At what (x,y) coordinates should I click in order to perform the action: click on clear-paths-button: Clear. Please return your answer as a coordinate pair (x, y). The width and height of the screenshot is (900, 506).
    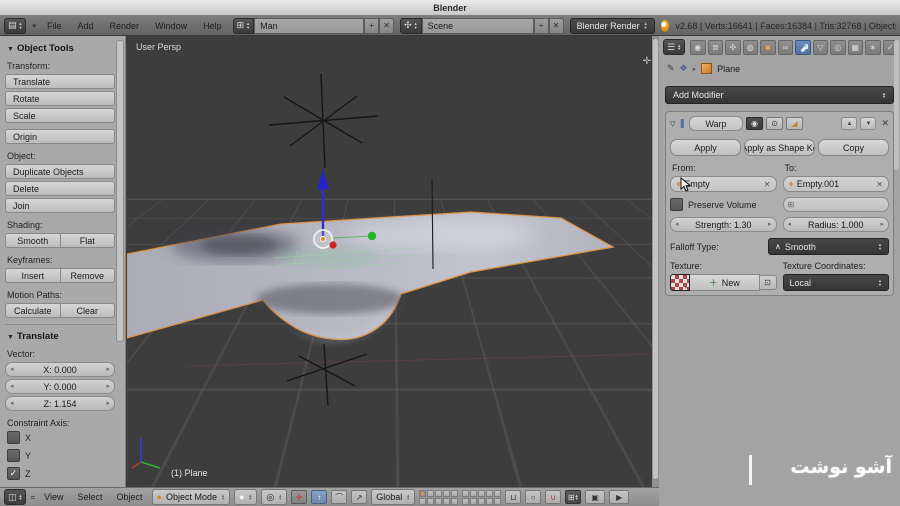
    Looking at the image, I should click on (87, 310).